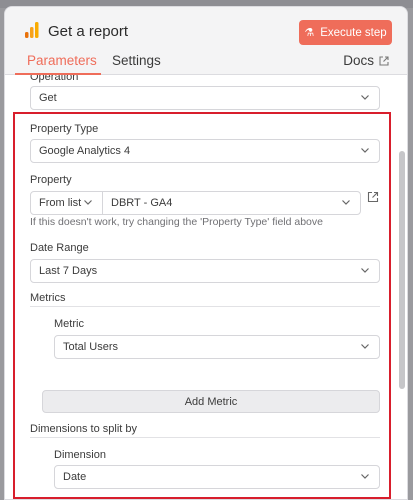 The height and width of the screenshot is (500, 413). What do you see at coordinates (75, 477) in the screenshot?
I see `dimension-value: Date` at bounding box center [75, 477].